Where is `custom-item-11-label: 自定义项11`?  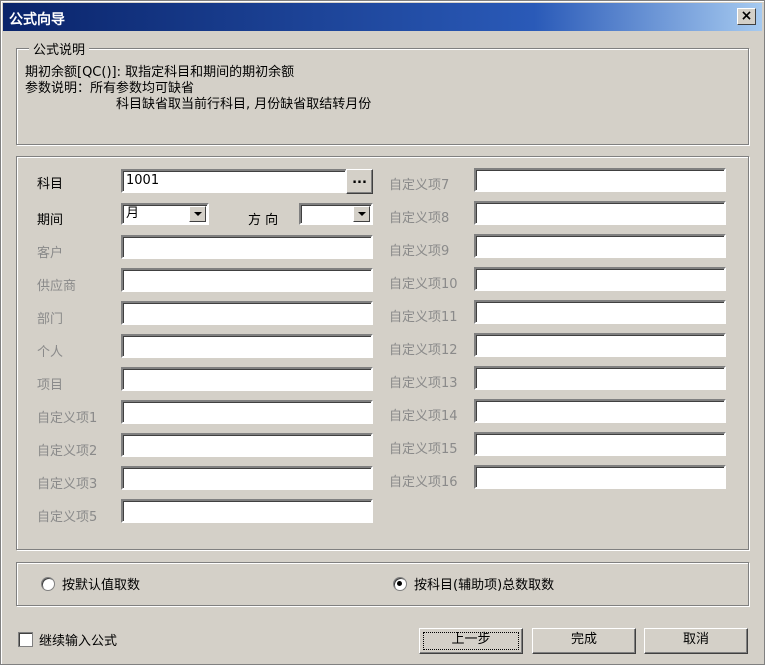 custom-item-11-label: 自定义项11 is located at coordinates (423, 317).